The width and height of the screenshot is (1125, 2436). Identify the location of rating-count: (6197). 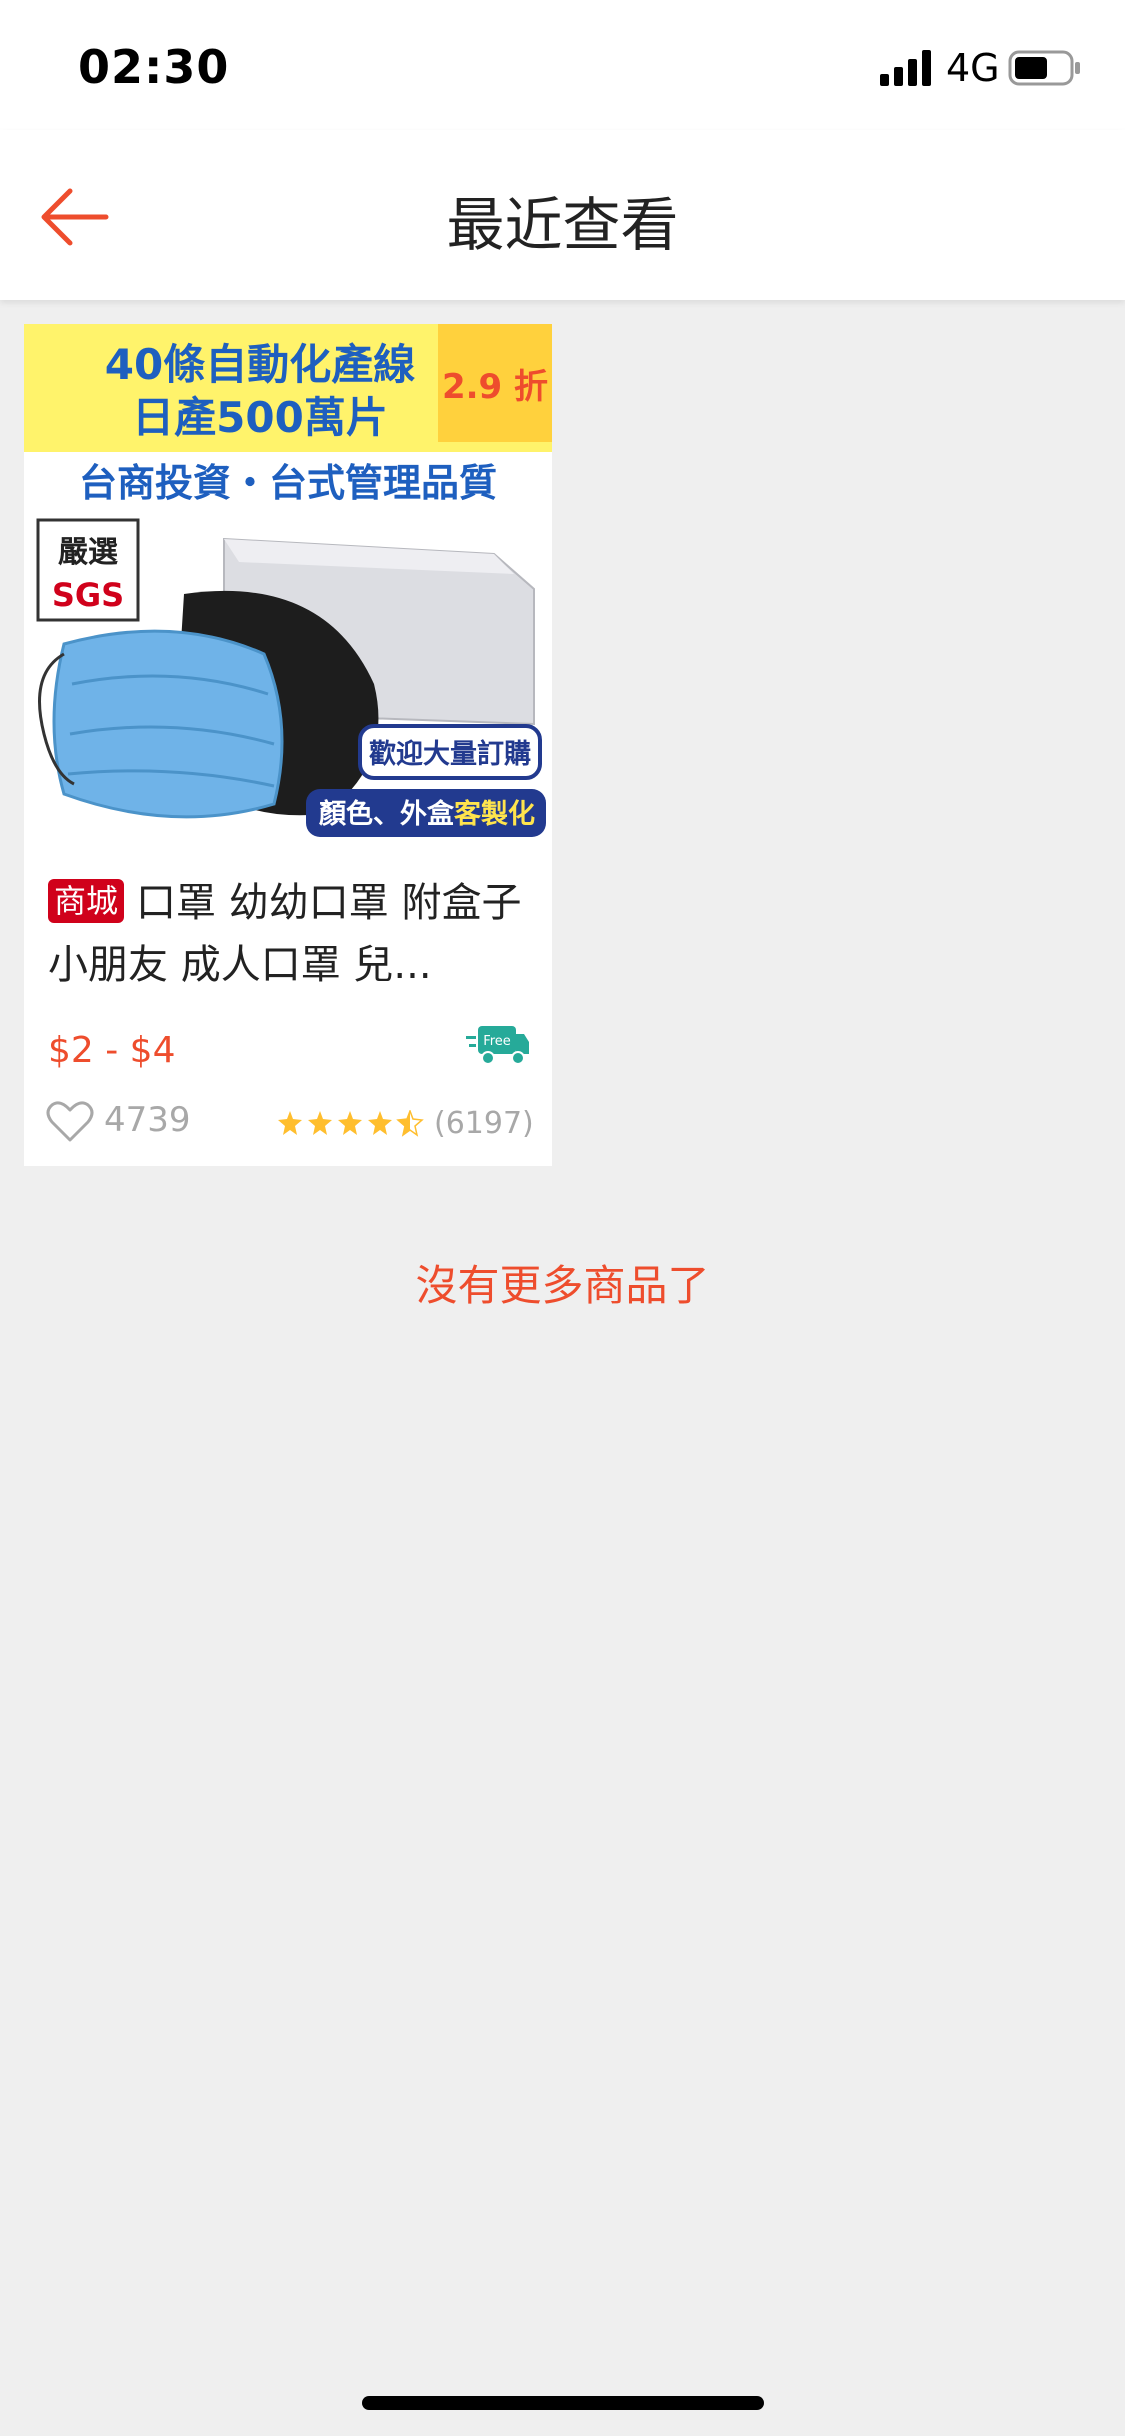
(484, 1123).